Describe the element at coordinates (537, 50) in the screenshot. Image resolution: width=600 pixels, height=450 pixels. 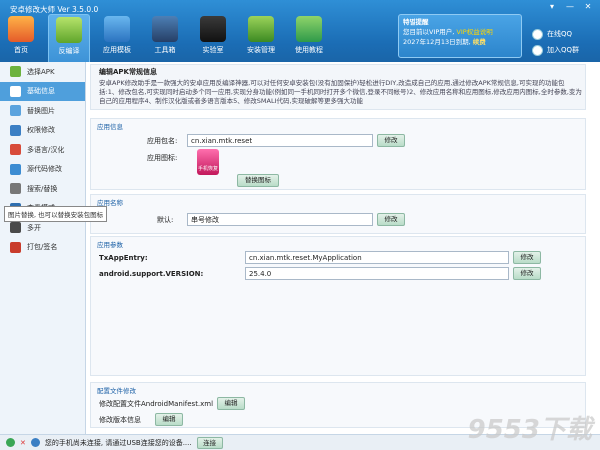
I see `qq-group-icon` at that location.